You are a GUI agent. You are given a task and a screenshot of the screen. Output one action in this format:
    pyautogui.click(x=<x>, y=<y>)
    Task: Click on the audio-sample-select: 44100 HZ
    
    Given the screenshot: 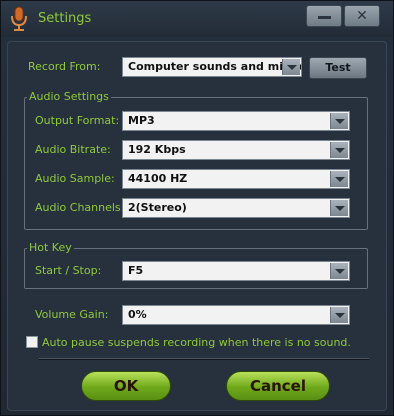 What is the action you would take?
    pyautogui.click(x=236, y=179)
    